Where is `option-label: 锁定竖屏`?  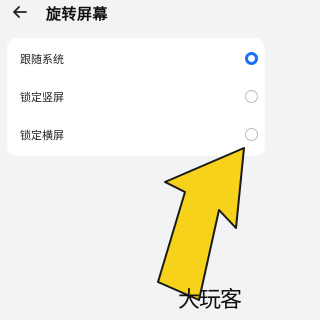 option-label: 锁定竖屏 is located at coordinates (42, 97).